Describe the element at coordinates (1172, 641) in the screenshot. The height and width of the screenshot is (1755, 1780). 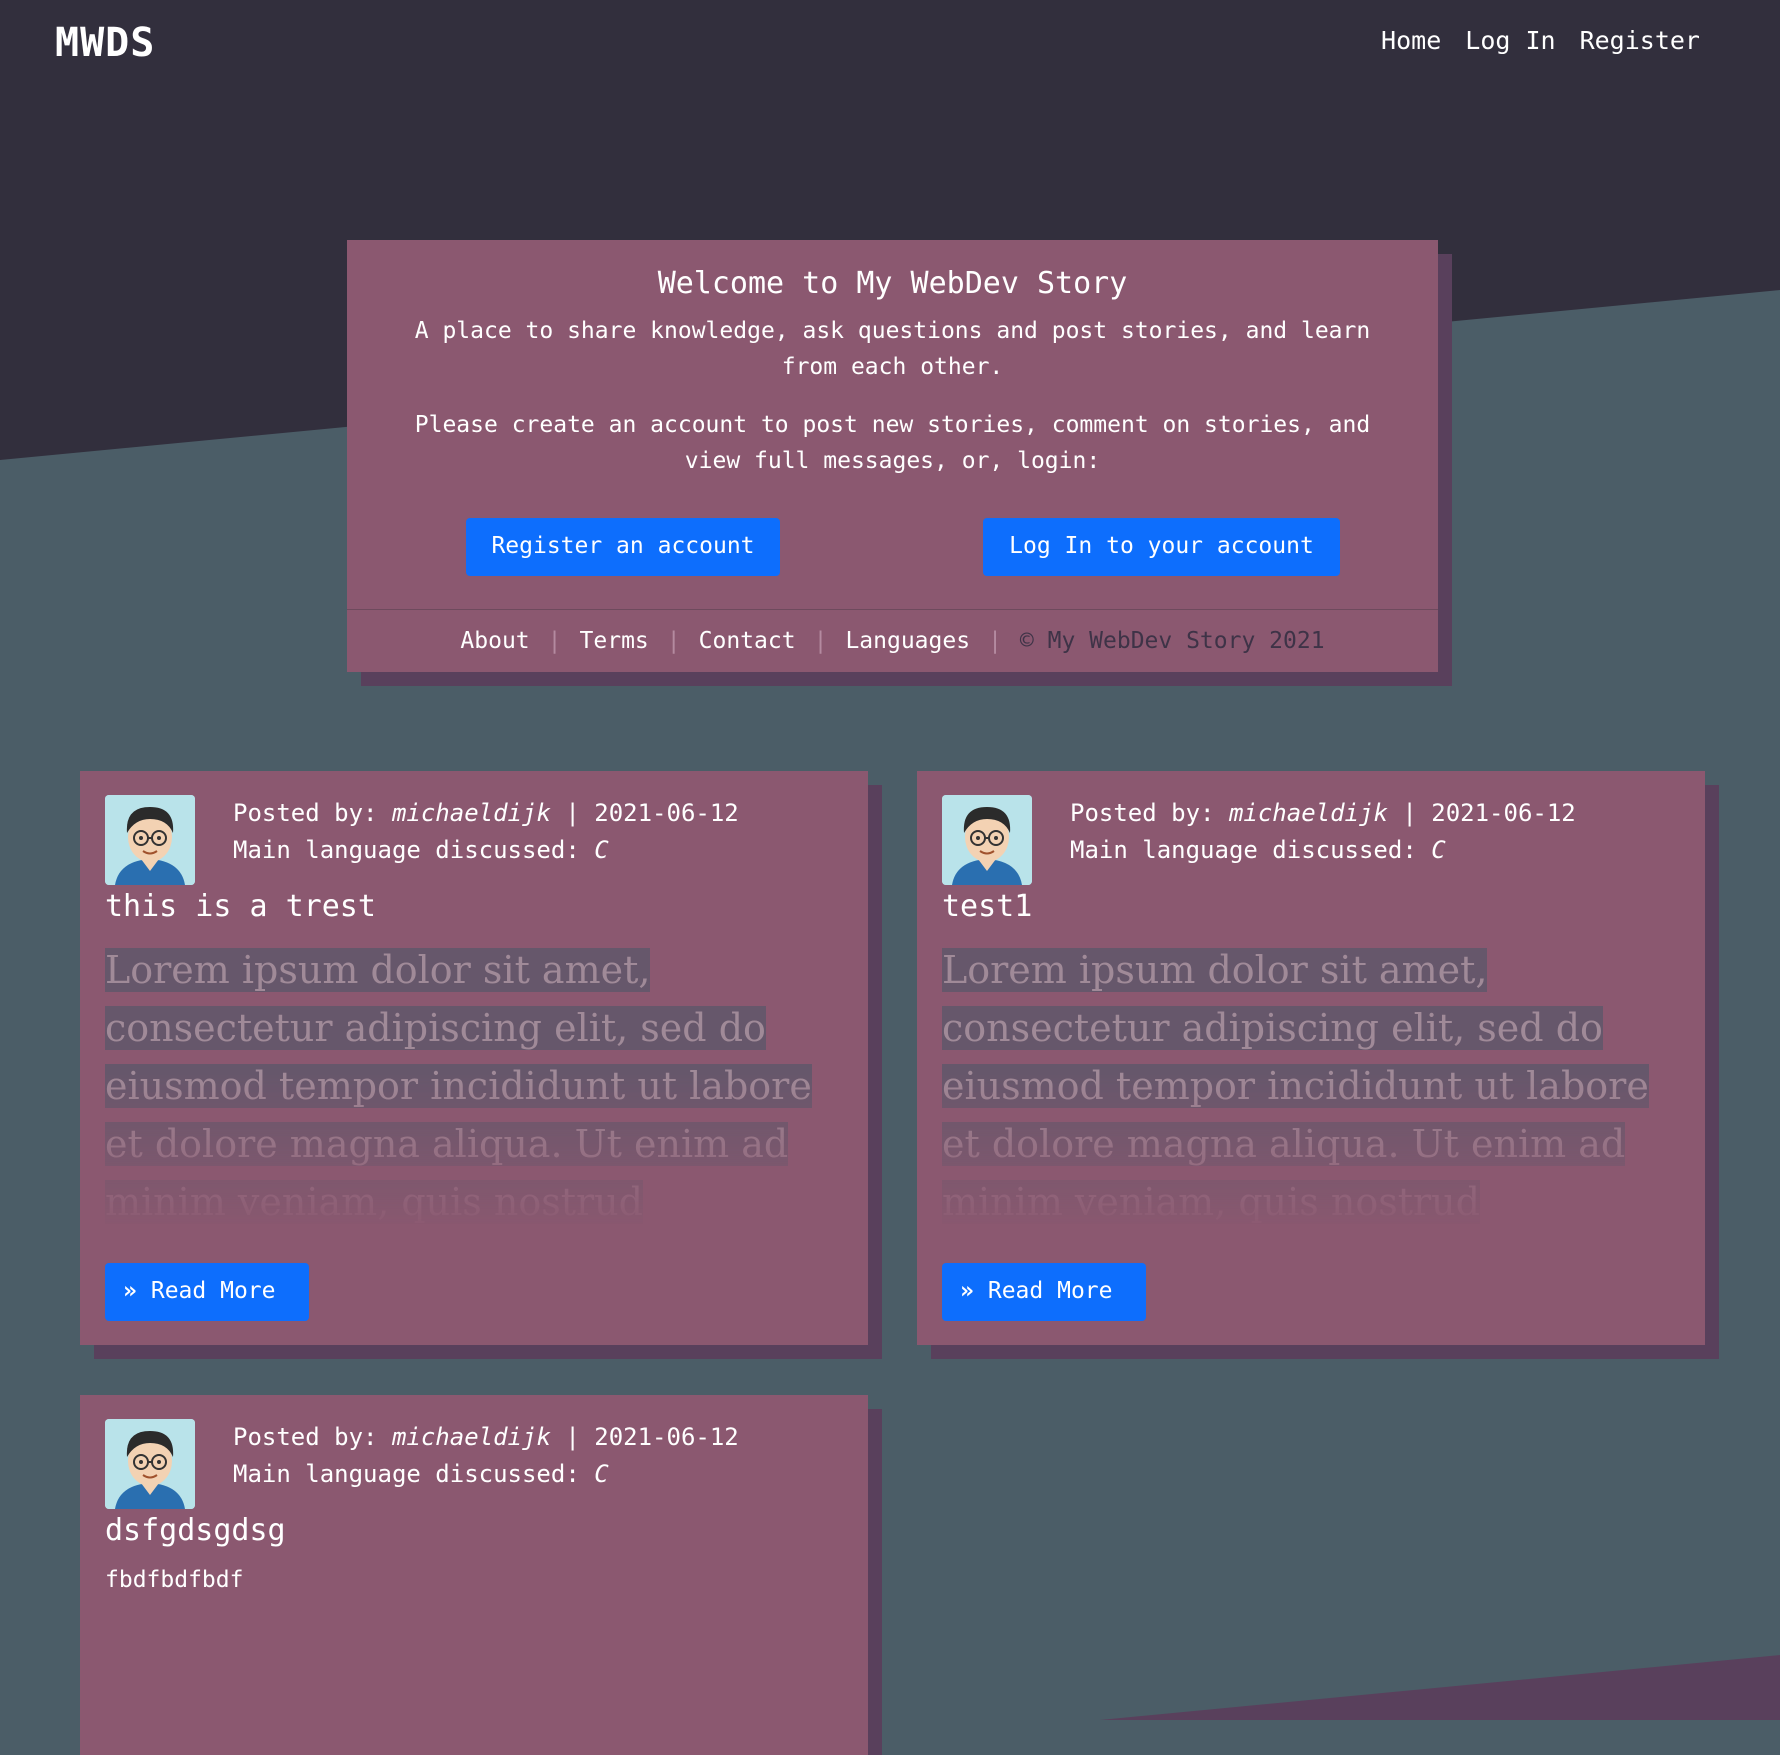
I see `footer-copyright: © My WebDev Story 2021` at that location.